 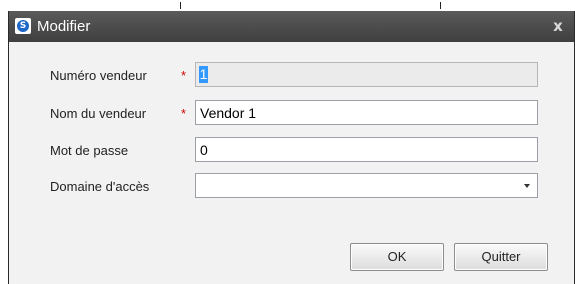 What do you see at coordinates (397, 257) in the screenshot?
I see `ok-button: OK` at bounding box center [397, 257].